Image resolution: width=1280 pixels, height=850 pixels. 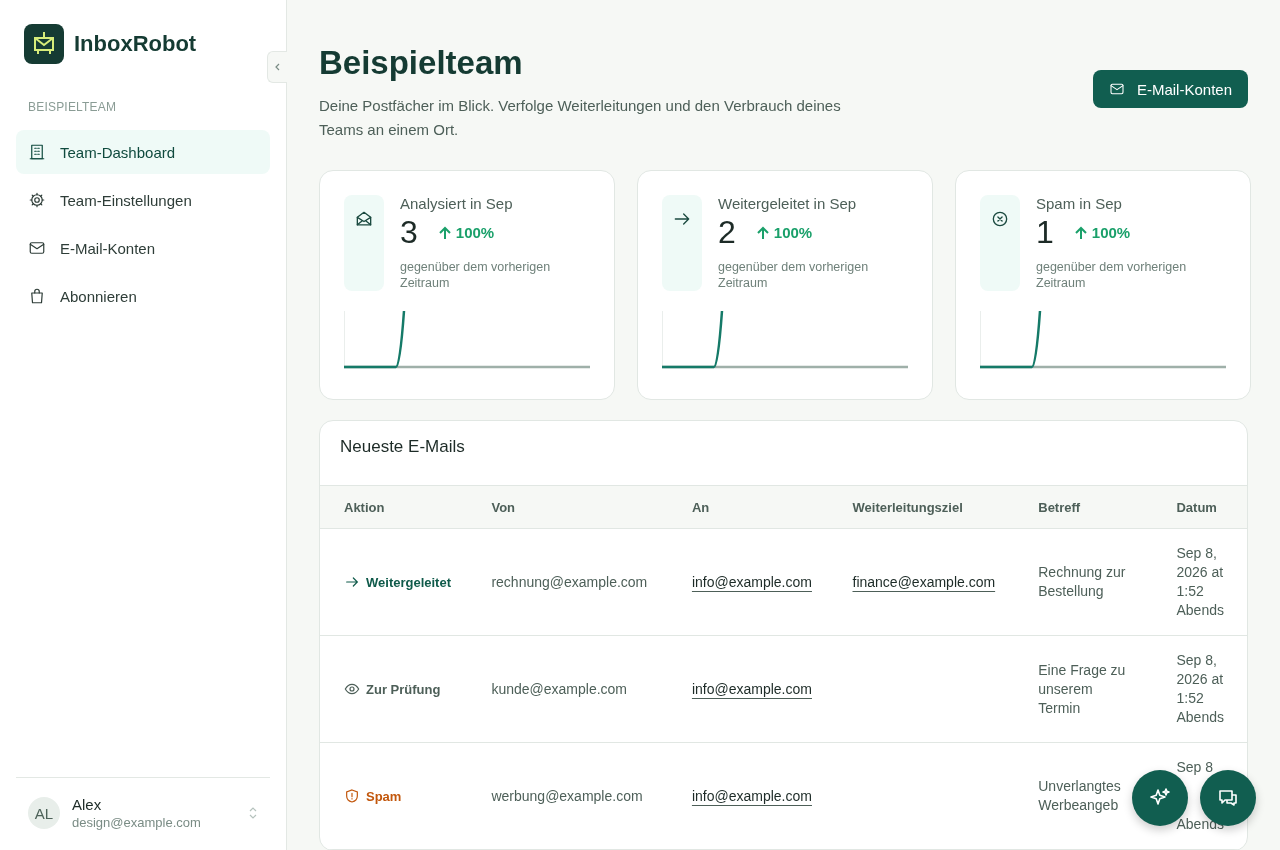 What do you see at coordinates (87, 804) in the screenshot?
I see `user-name: Alex` at bounding box center [87, 804].